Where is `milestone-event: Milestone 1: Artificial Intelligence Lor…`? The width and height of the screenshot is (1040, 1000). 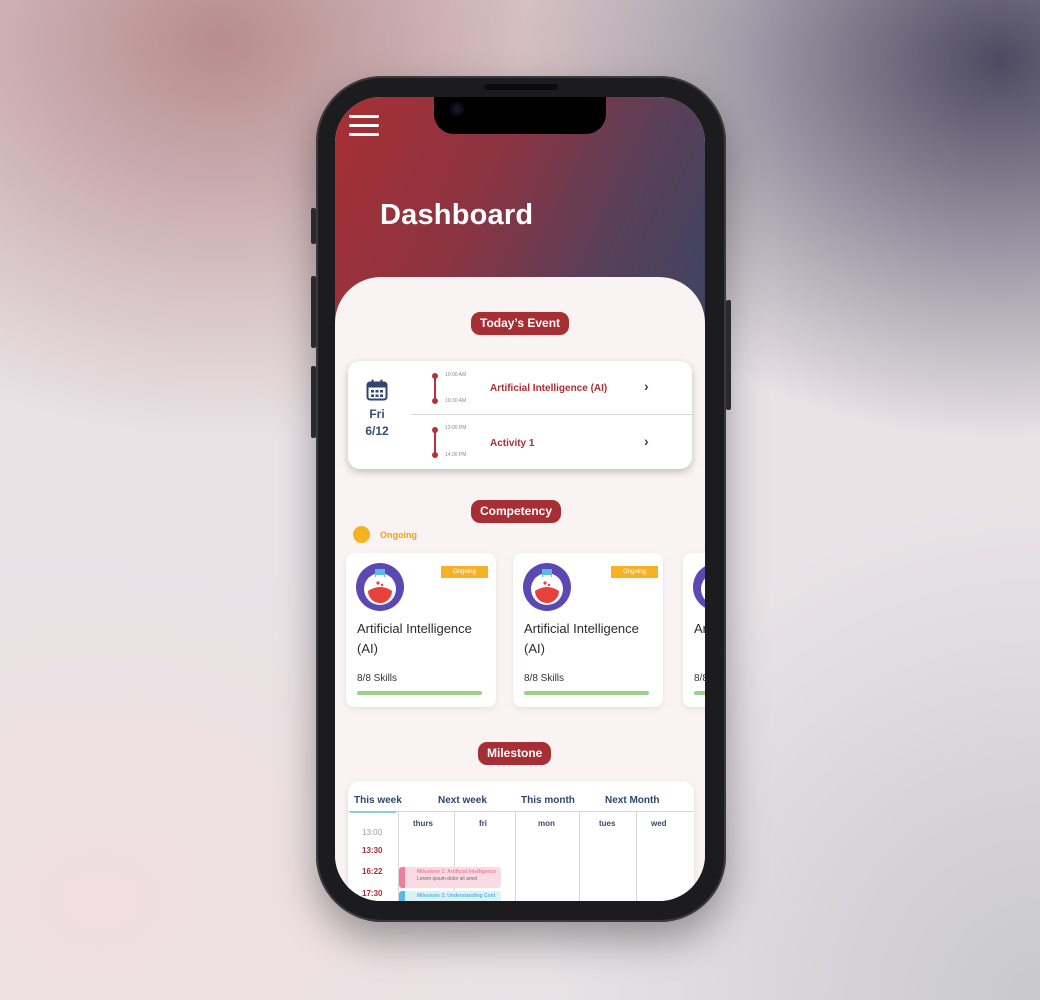 milestone-event: Milestone 1: Artificial Intelligence Lor… is located at coordinates (450, 877).